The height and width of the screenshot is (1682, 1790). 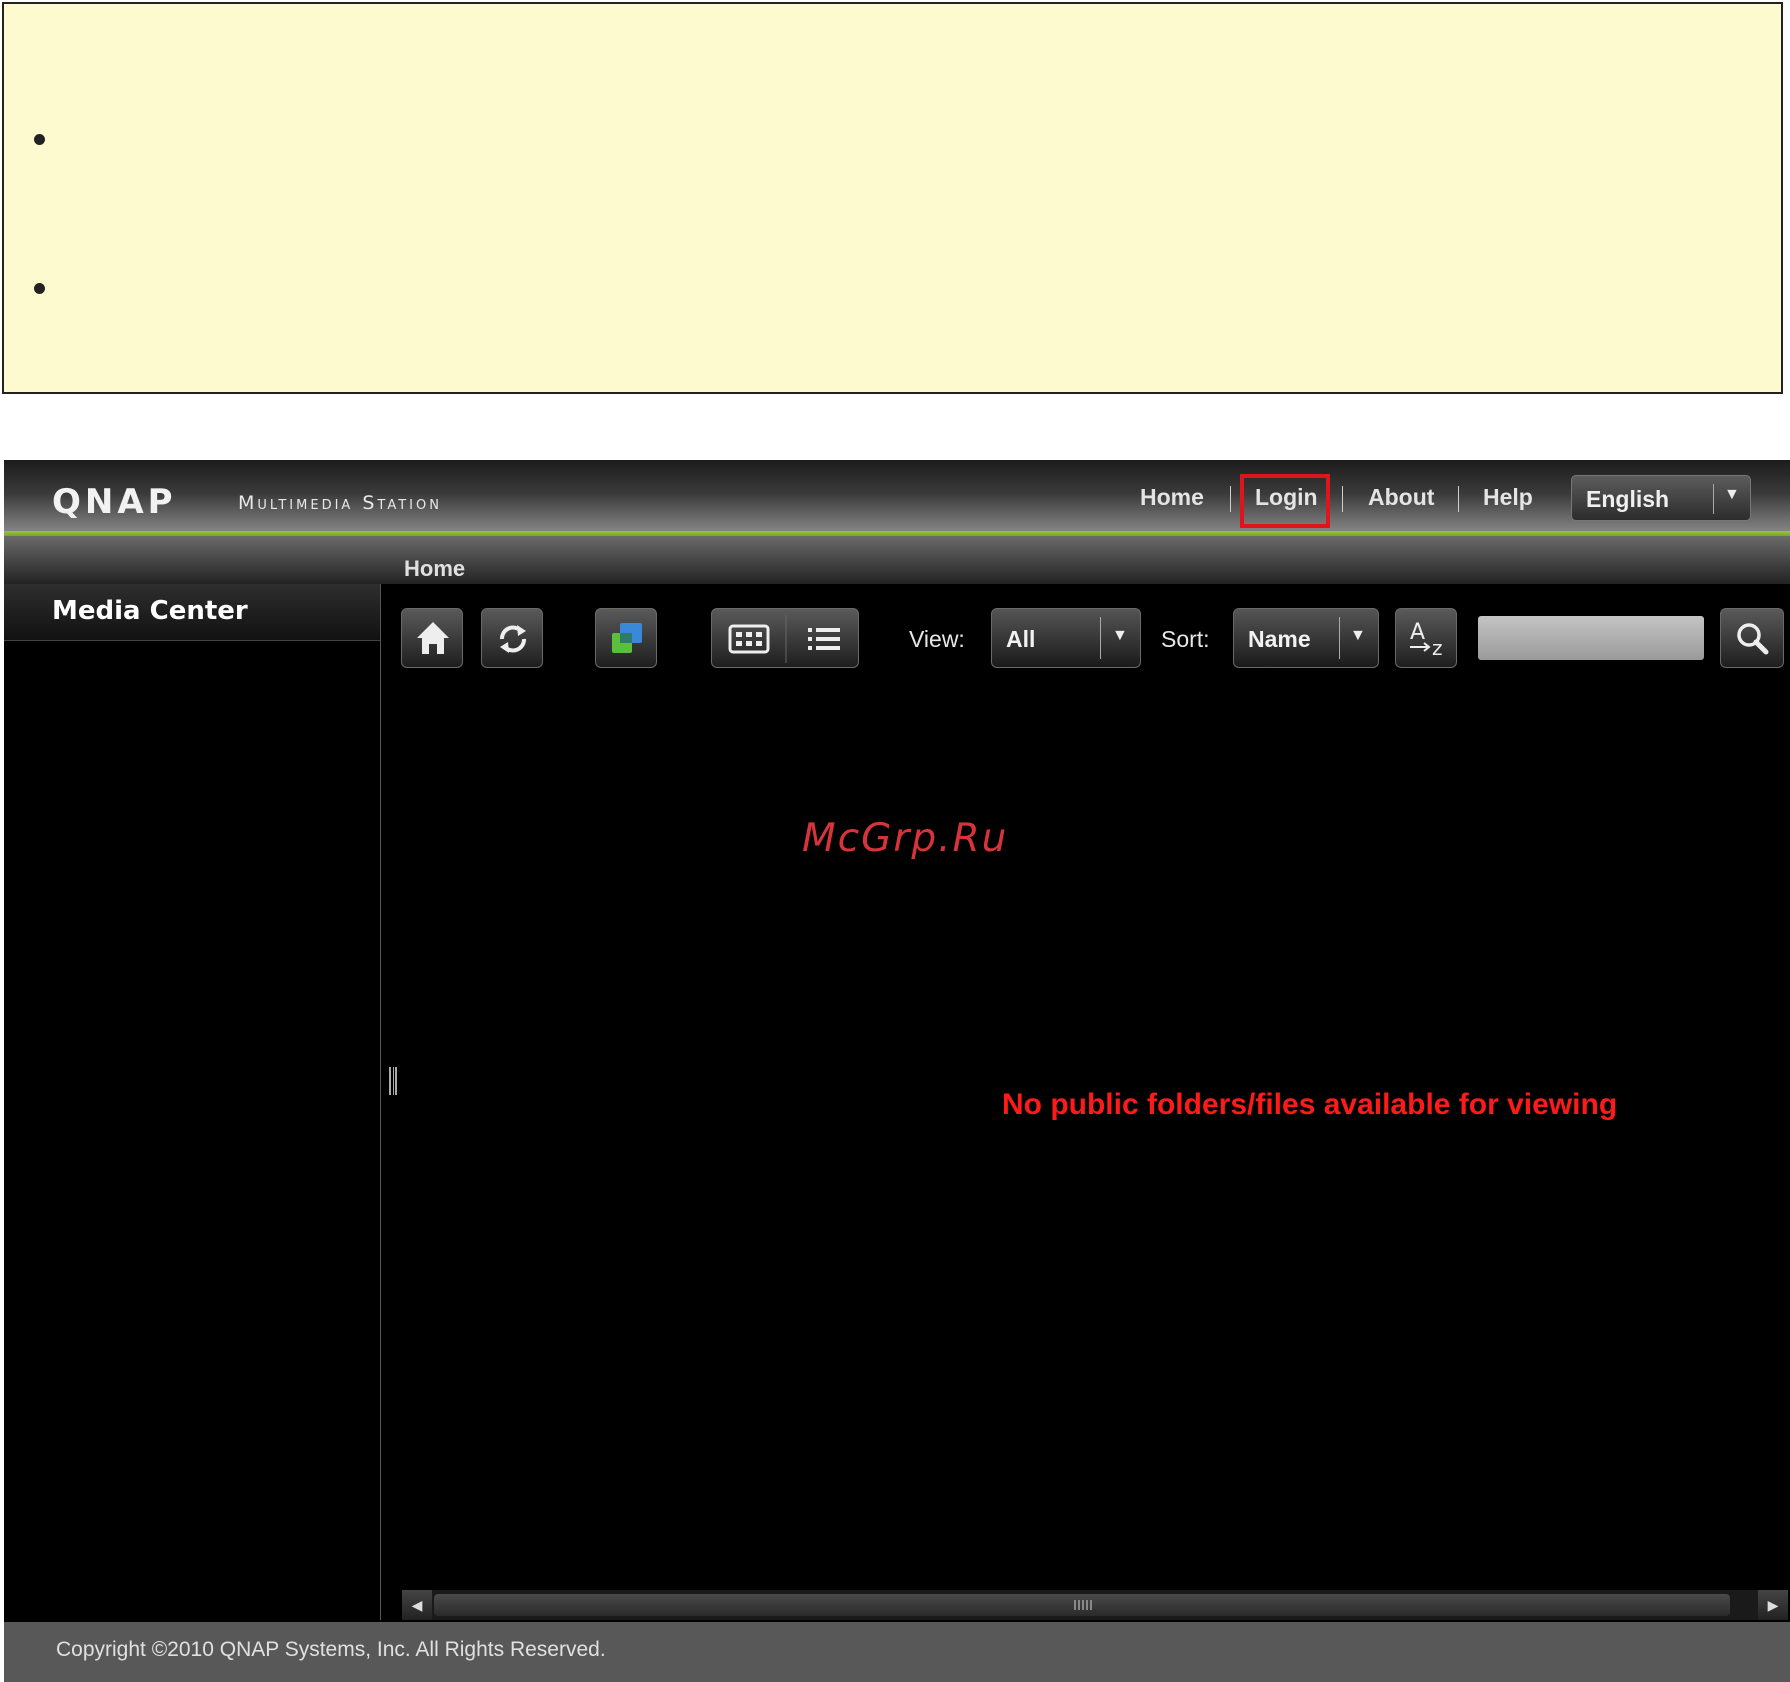 I want to click on sort-label: Sort:, so click(x=1185, y=639).